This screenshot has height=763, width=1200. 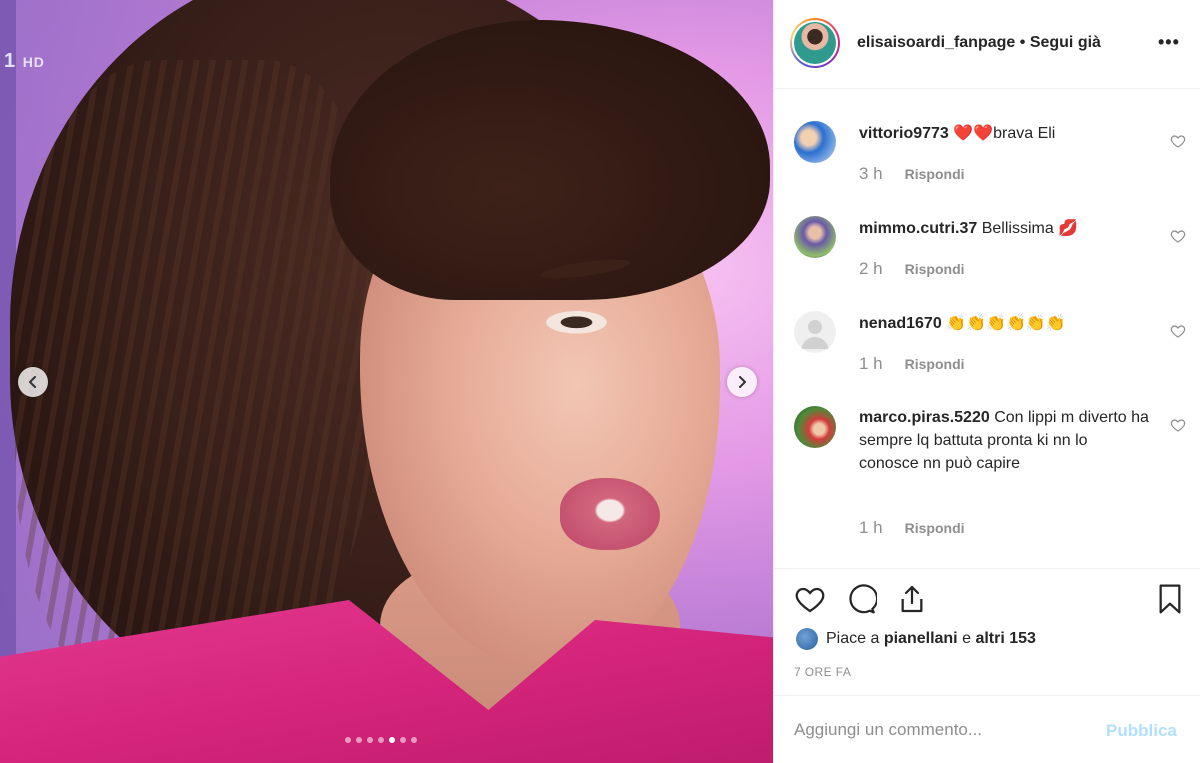 I want to click on comment-time: 3 h, so click(x=871, y=174).